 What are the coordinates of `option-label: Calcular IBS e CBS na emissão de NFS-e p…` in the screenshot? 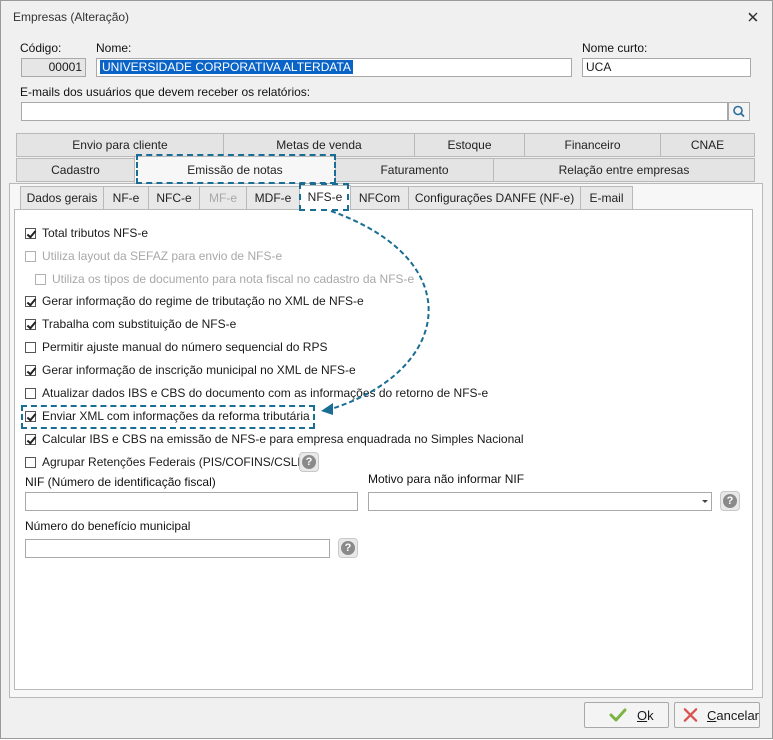 It's located at (283, 439).